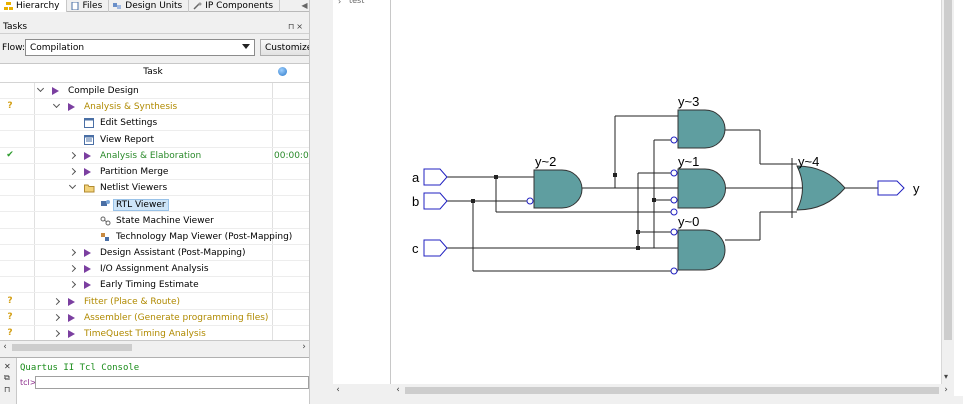 The image size is (963, 404). I want to click on flow-label: Flow:, so click(14, 48).